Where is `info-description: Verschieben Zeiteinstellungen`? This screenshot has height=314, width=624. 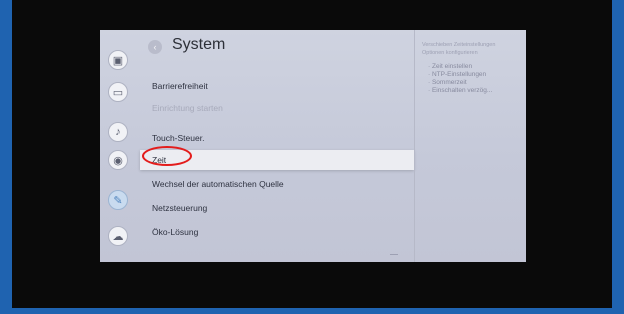
info-description: Verschieben Zeiteinstellungen is located at coordinates (459, 45).